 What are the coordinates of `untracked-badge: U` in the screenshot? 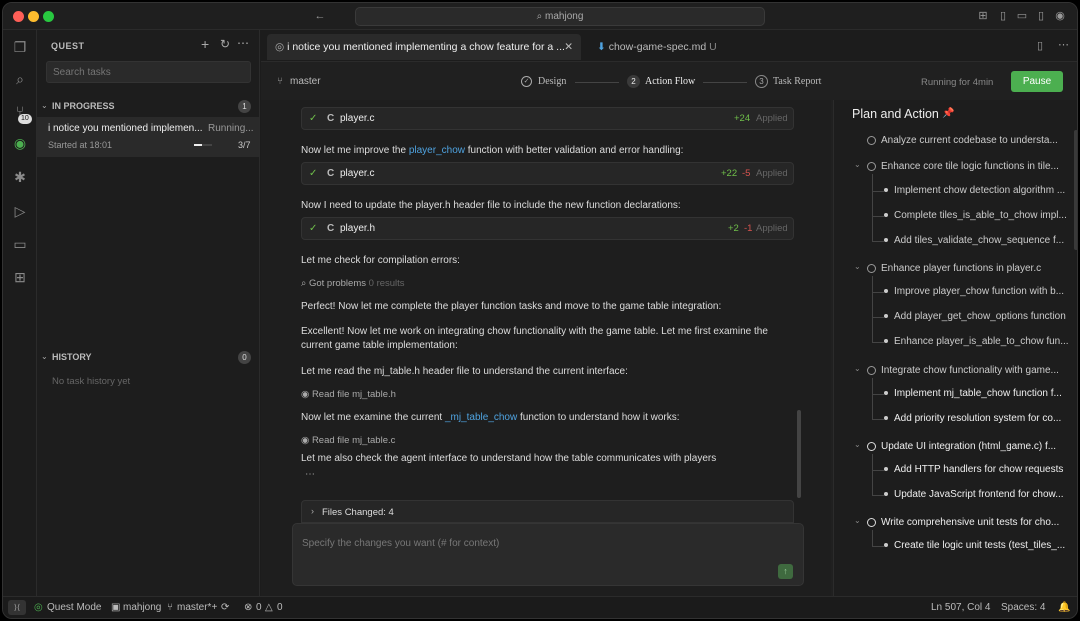 It's located at (713, 47).